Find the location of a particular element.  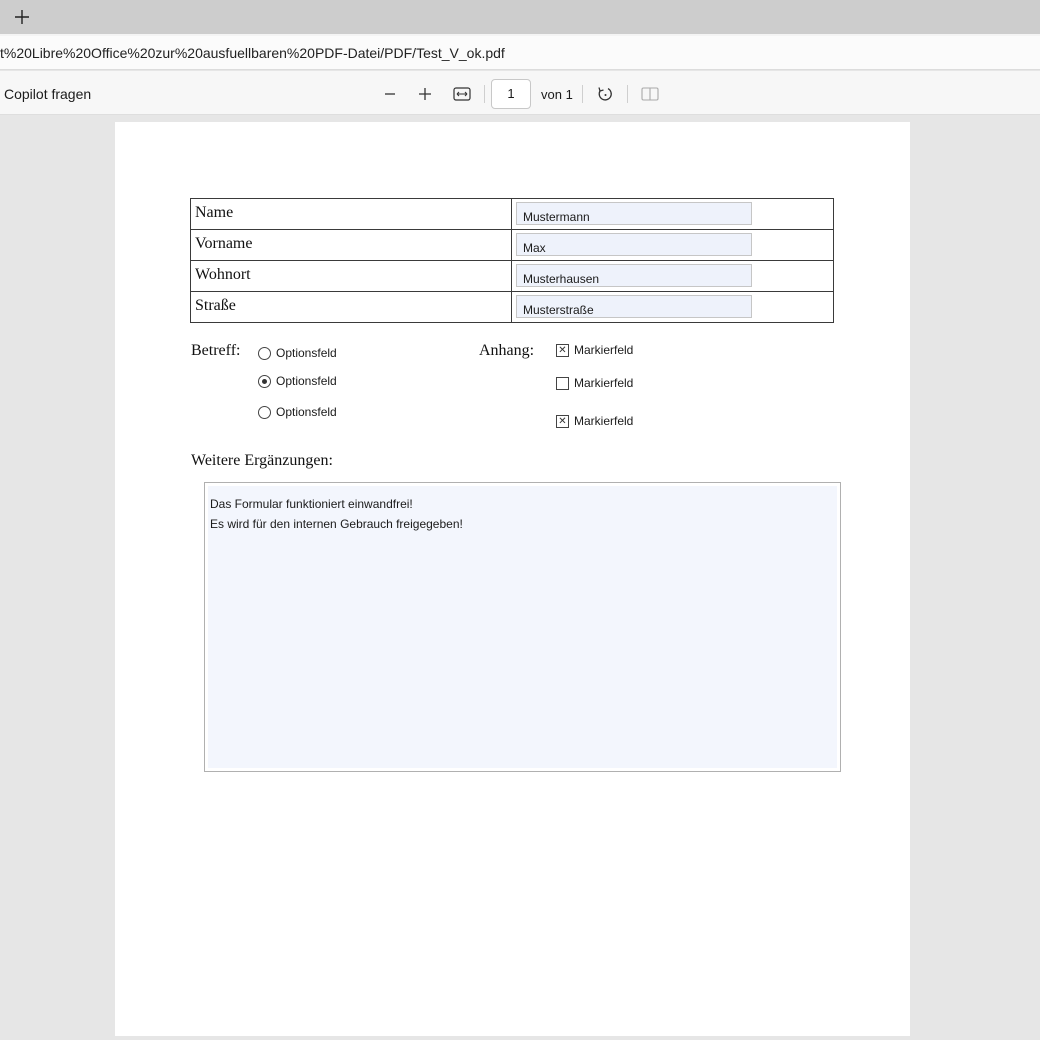

minus-icon is located at coordinates (390, 94).